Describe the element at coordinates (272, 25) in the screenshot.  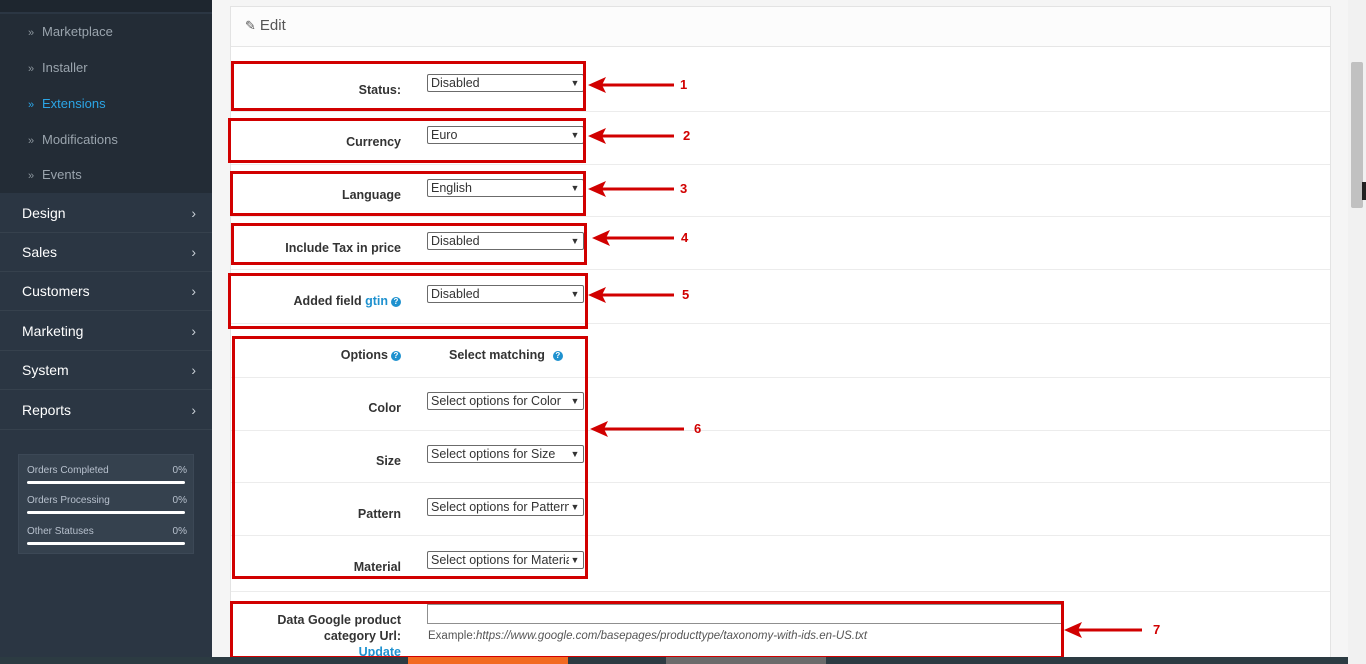
I see `panel-title: Edit` at that location.